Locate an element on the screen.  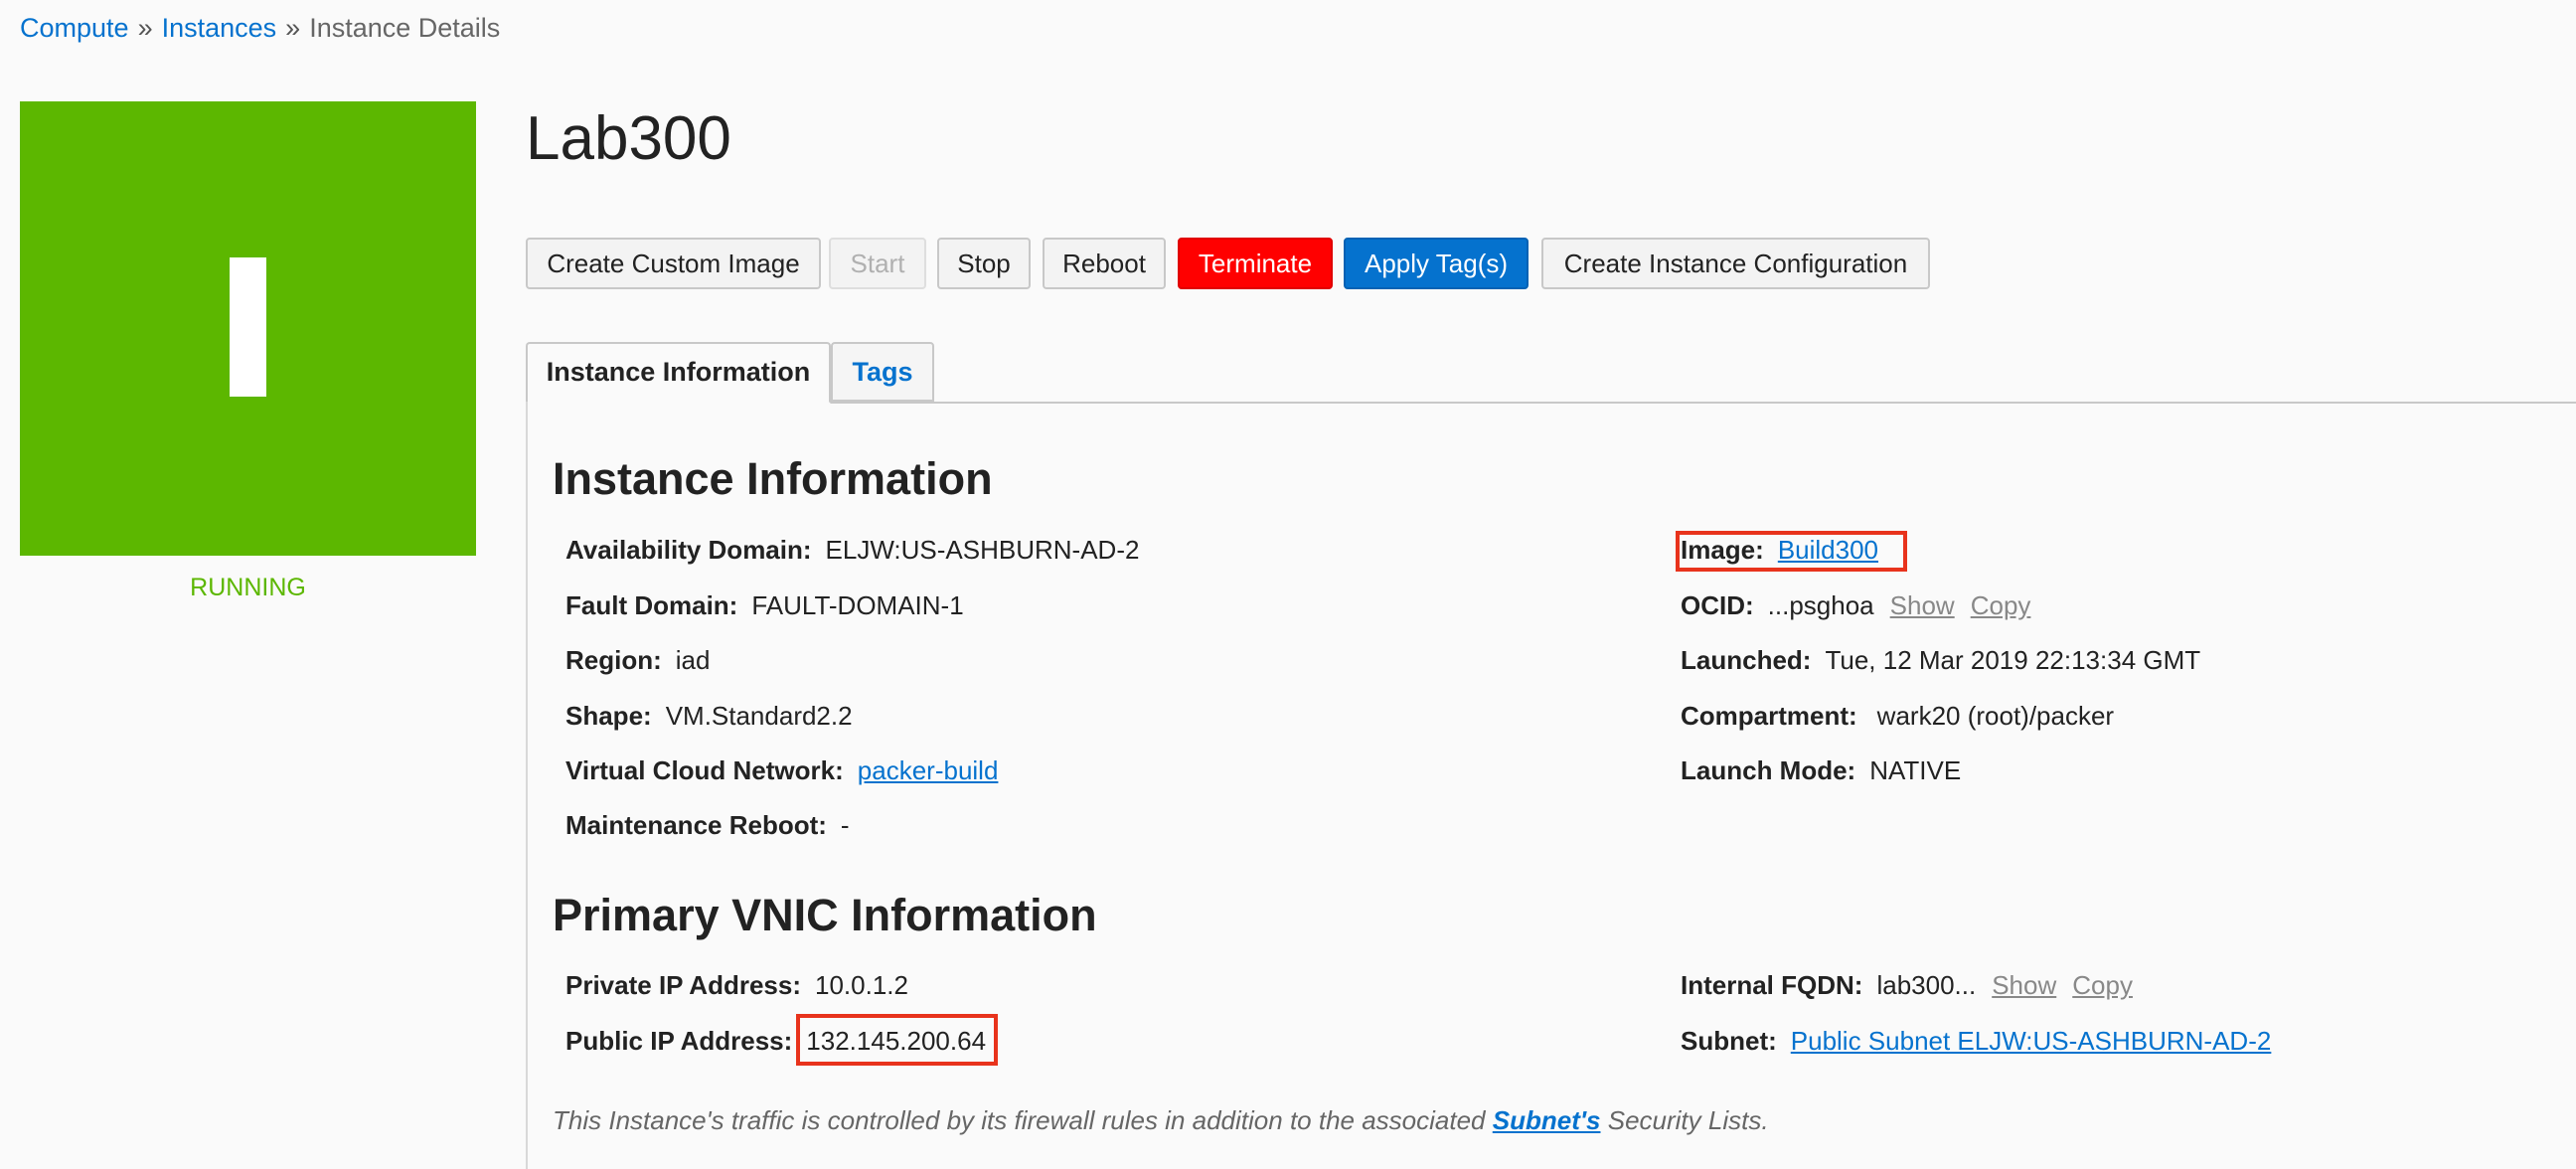
instance-letter-glyph is located at coordinates (248, 327).